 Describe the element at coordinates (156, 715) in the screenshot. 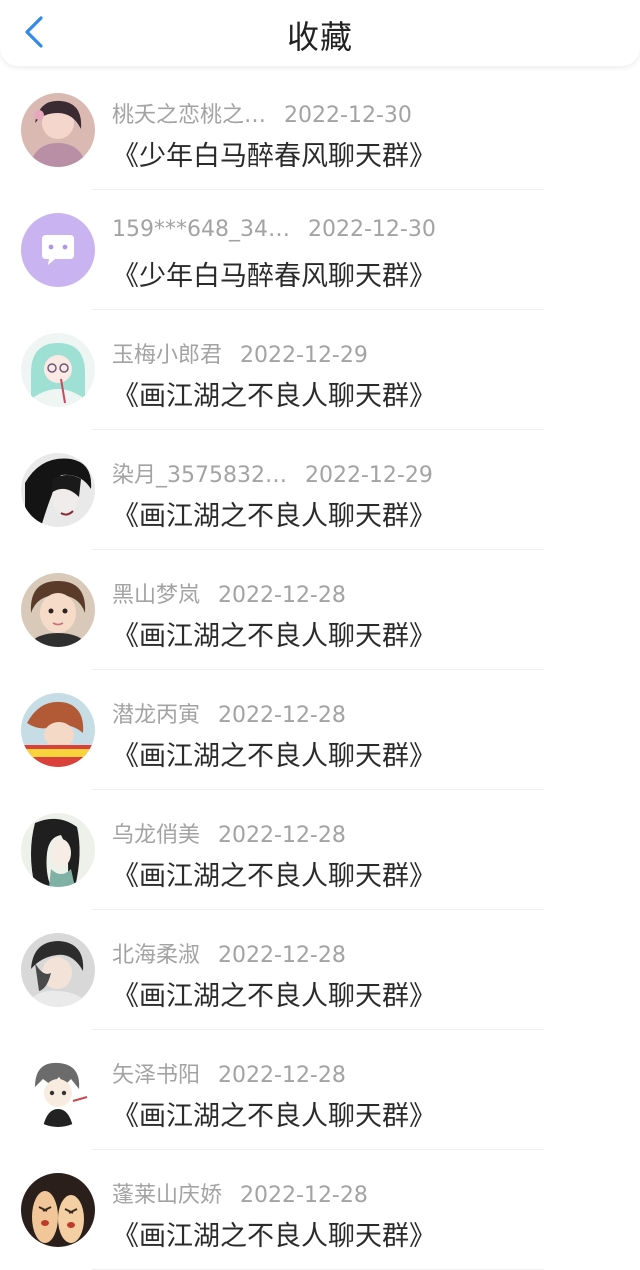

I see `user-name: 潜龙丙寅` at that location.